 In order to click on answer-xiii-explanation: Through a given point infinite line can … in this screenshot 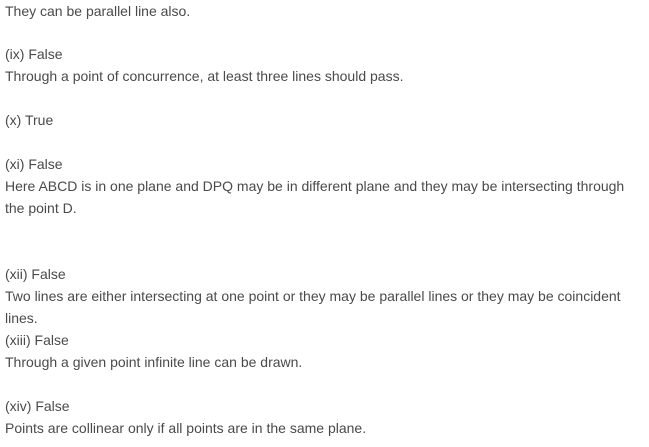, I will do `click(154, 362)`.